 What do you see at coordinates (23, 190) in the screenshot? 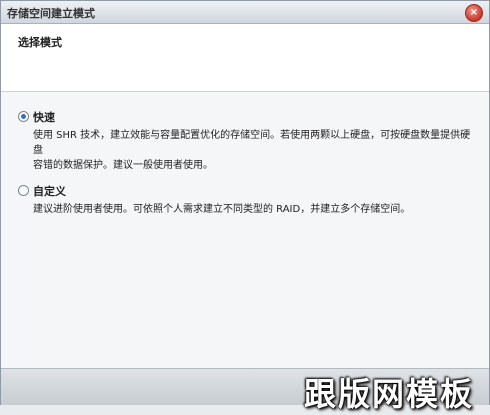
I see `radio-custom` at bounding box center [23, 190].